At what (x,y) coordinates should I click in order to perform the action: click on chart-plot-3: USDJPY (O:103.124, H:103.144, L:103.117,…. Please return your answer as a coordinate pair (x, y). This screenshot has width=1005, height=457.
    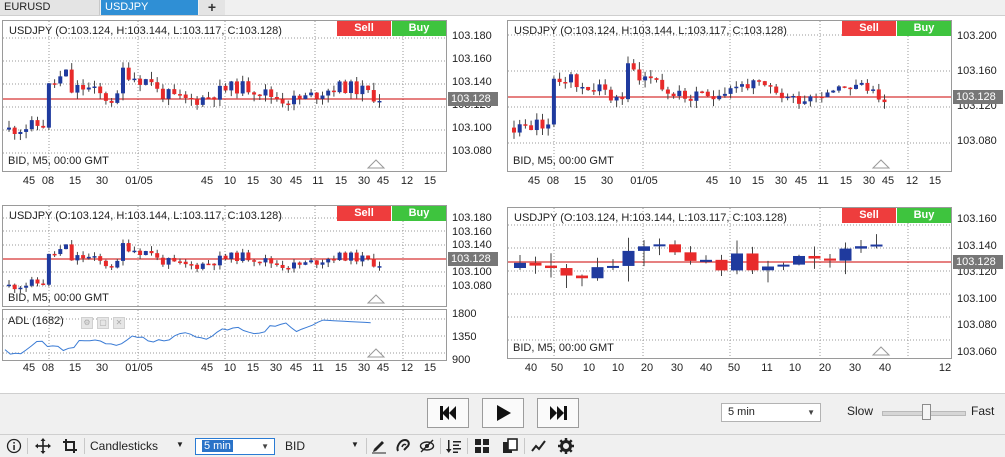
    Looking at the image, I should click on (224, 256).